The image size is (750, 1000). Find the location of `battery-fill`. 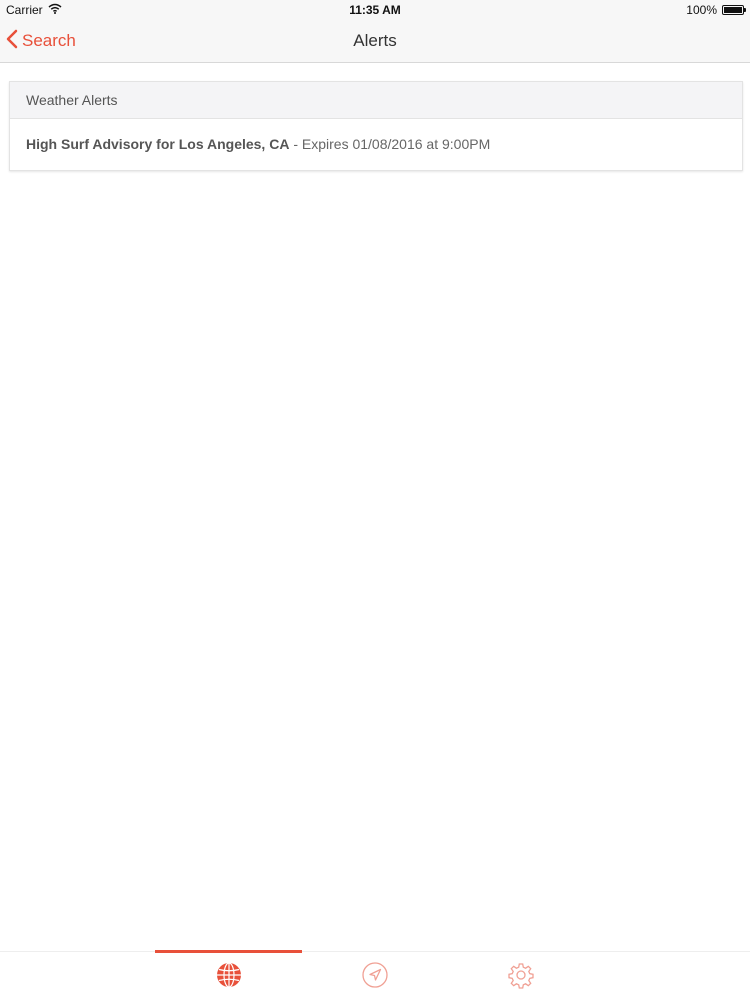

battery-fill is located at coordinates (733, 10).